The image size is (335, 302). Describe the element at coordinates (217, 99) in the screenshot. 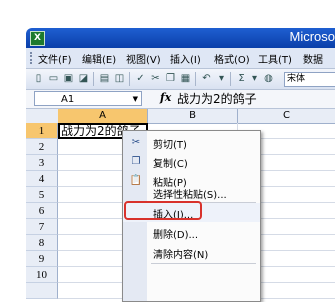

I see `formula-input: 战力为2的鸽子` at that location.